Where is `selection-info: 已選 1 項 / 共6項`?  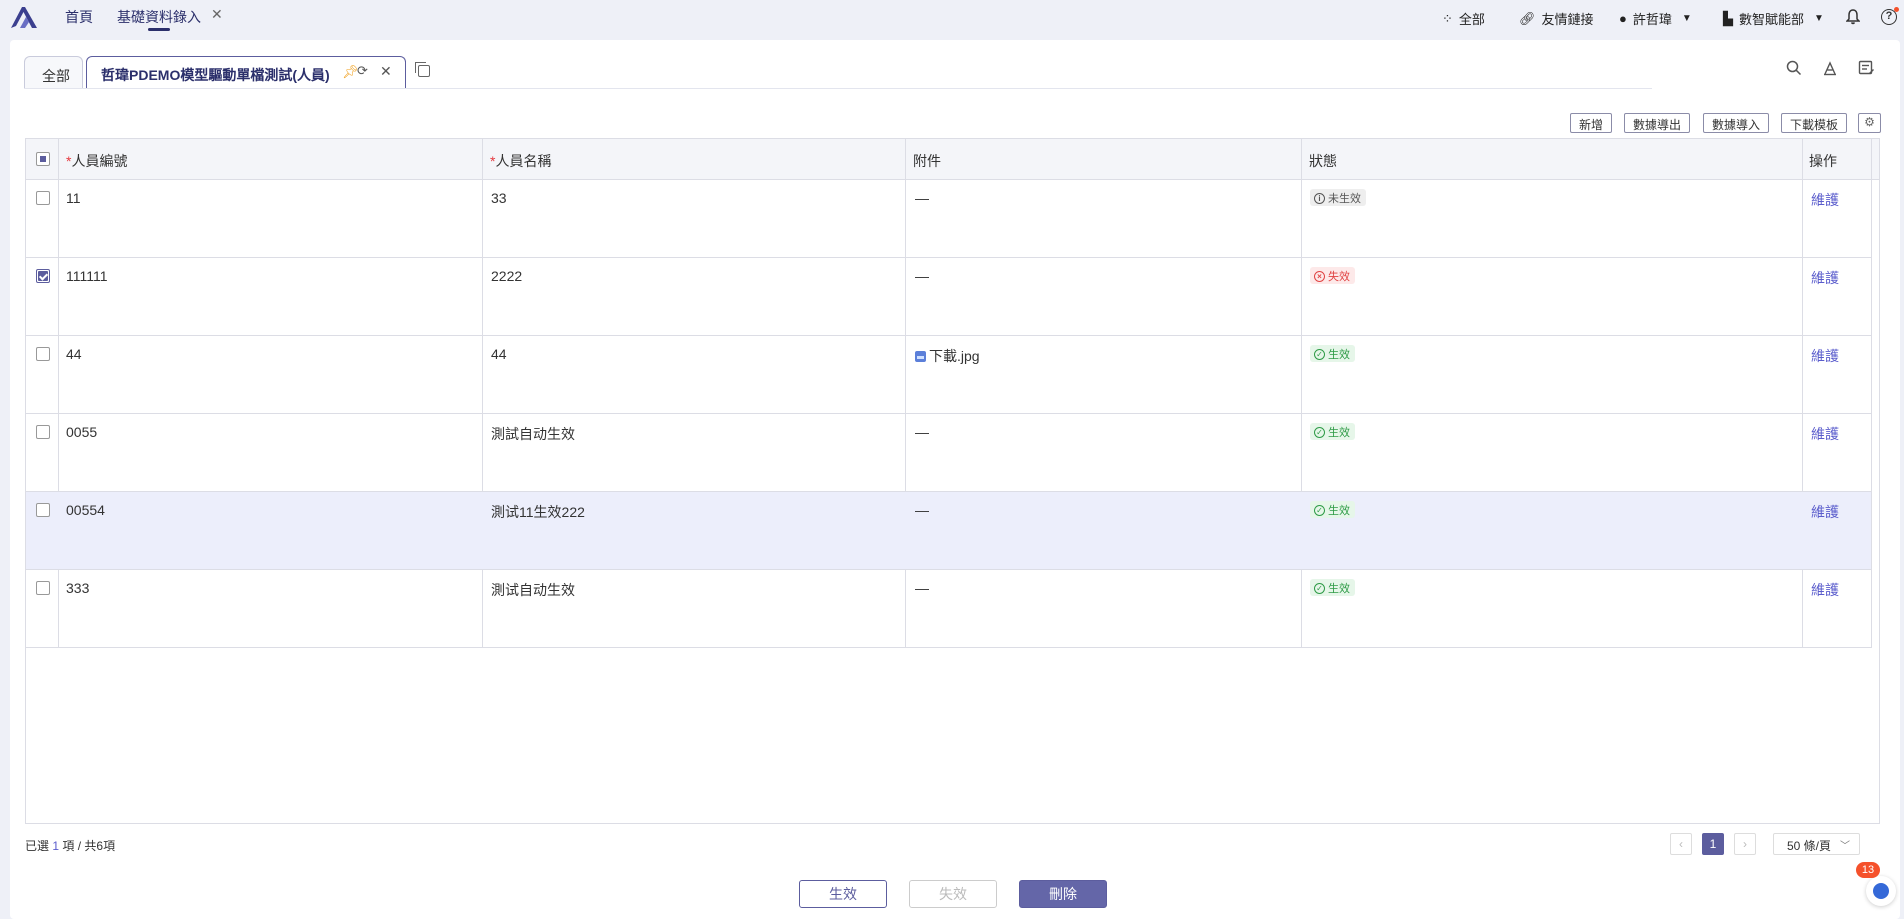 selection-info: 已選 1 項 / 共6項 is located at coordinates (70, 845).